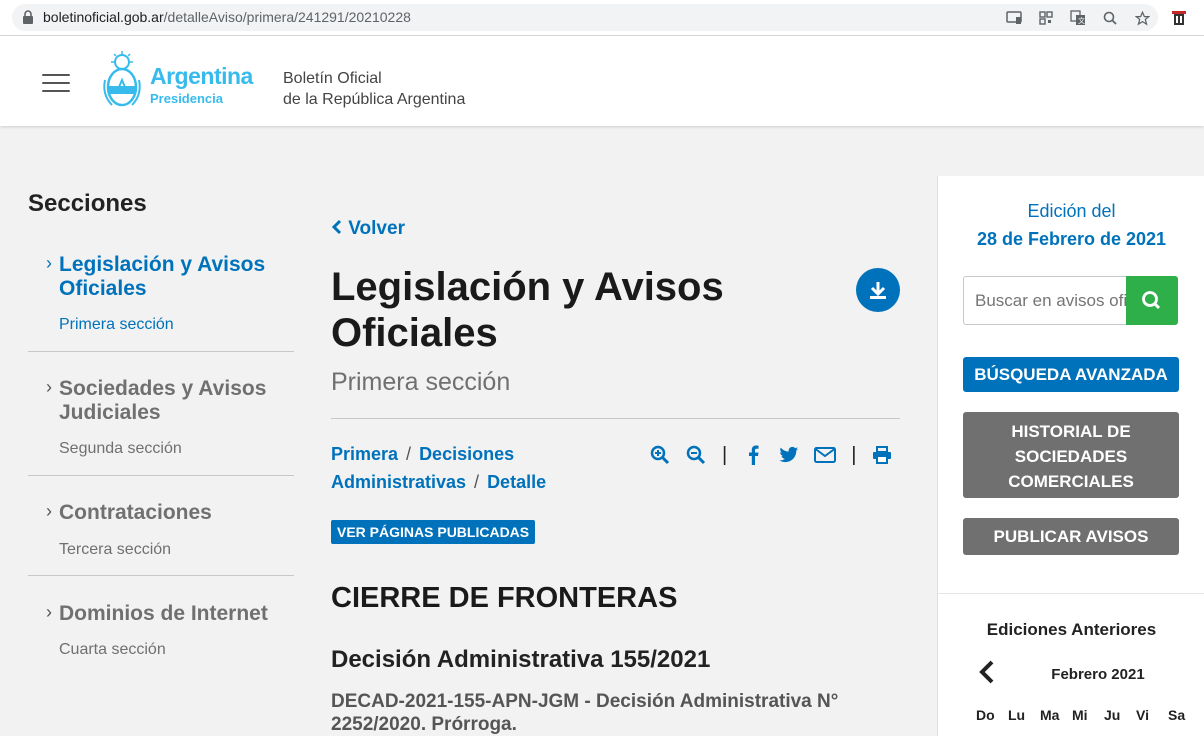 Image resolution: width=1204 pixels, height=736 pixels. I want to click on translate-icon: 文, so click(1078, 18).